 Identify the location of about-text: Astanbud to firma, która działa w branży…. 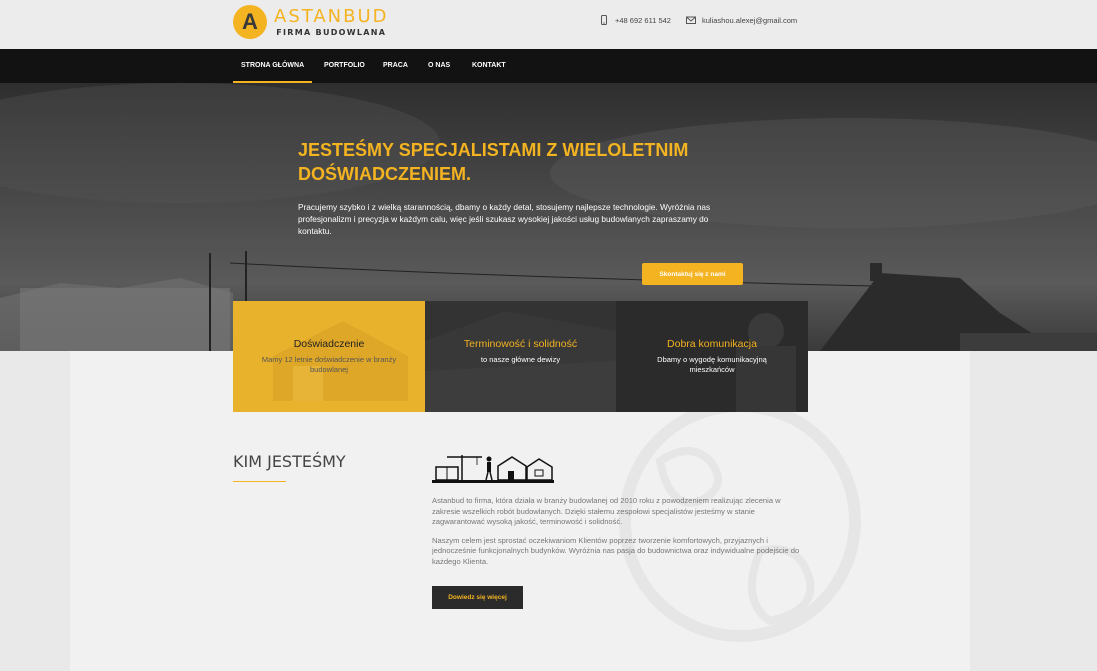
(619, 531).